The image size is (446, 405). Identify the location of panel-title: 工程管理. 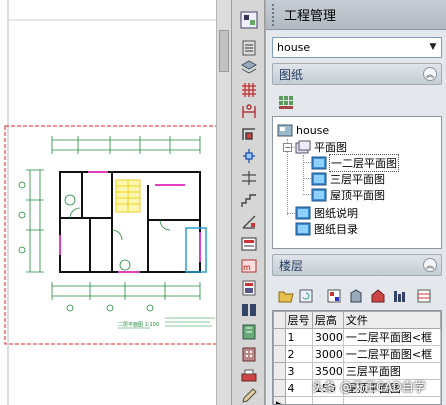
(310, 16).